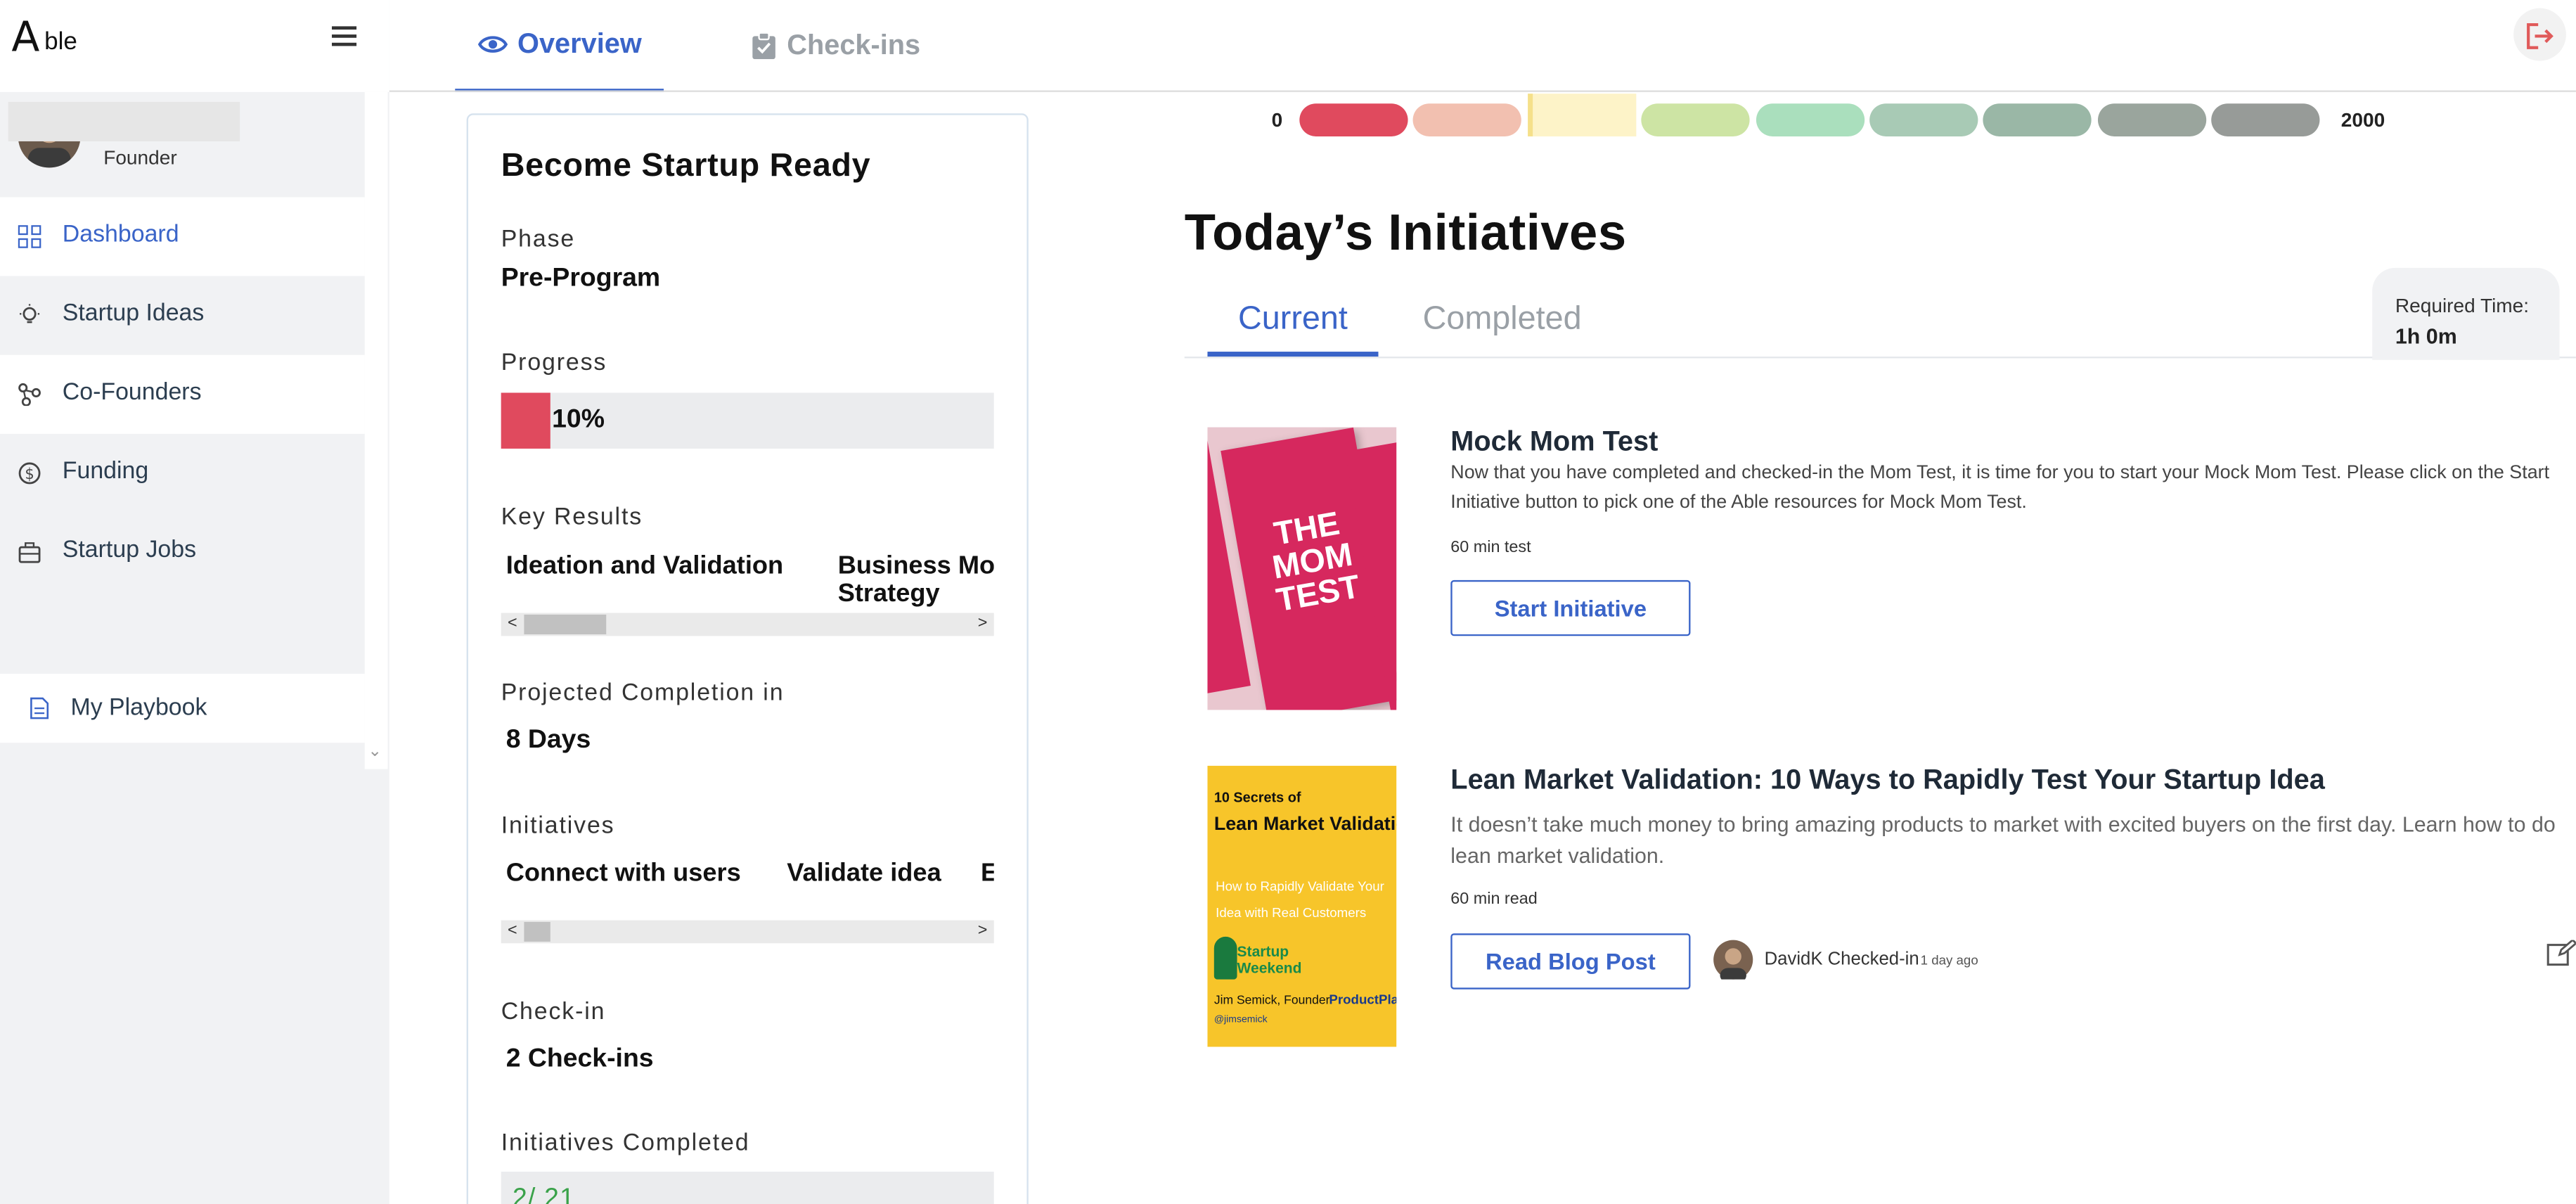 The height and width of the screenshot is (1204, 2576). I want to click on cover-text: ProductPlan, so click(1362, 1000).